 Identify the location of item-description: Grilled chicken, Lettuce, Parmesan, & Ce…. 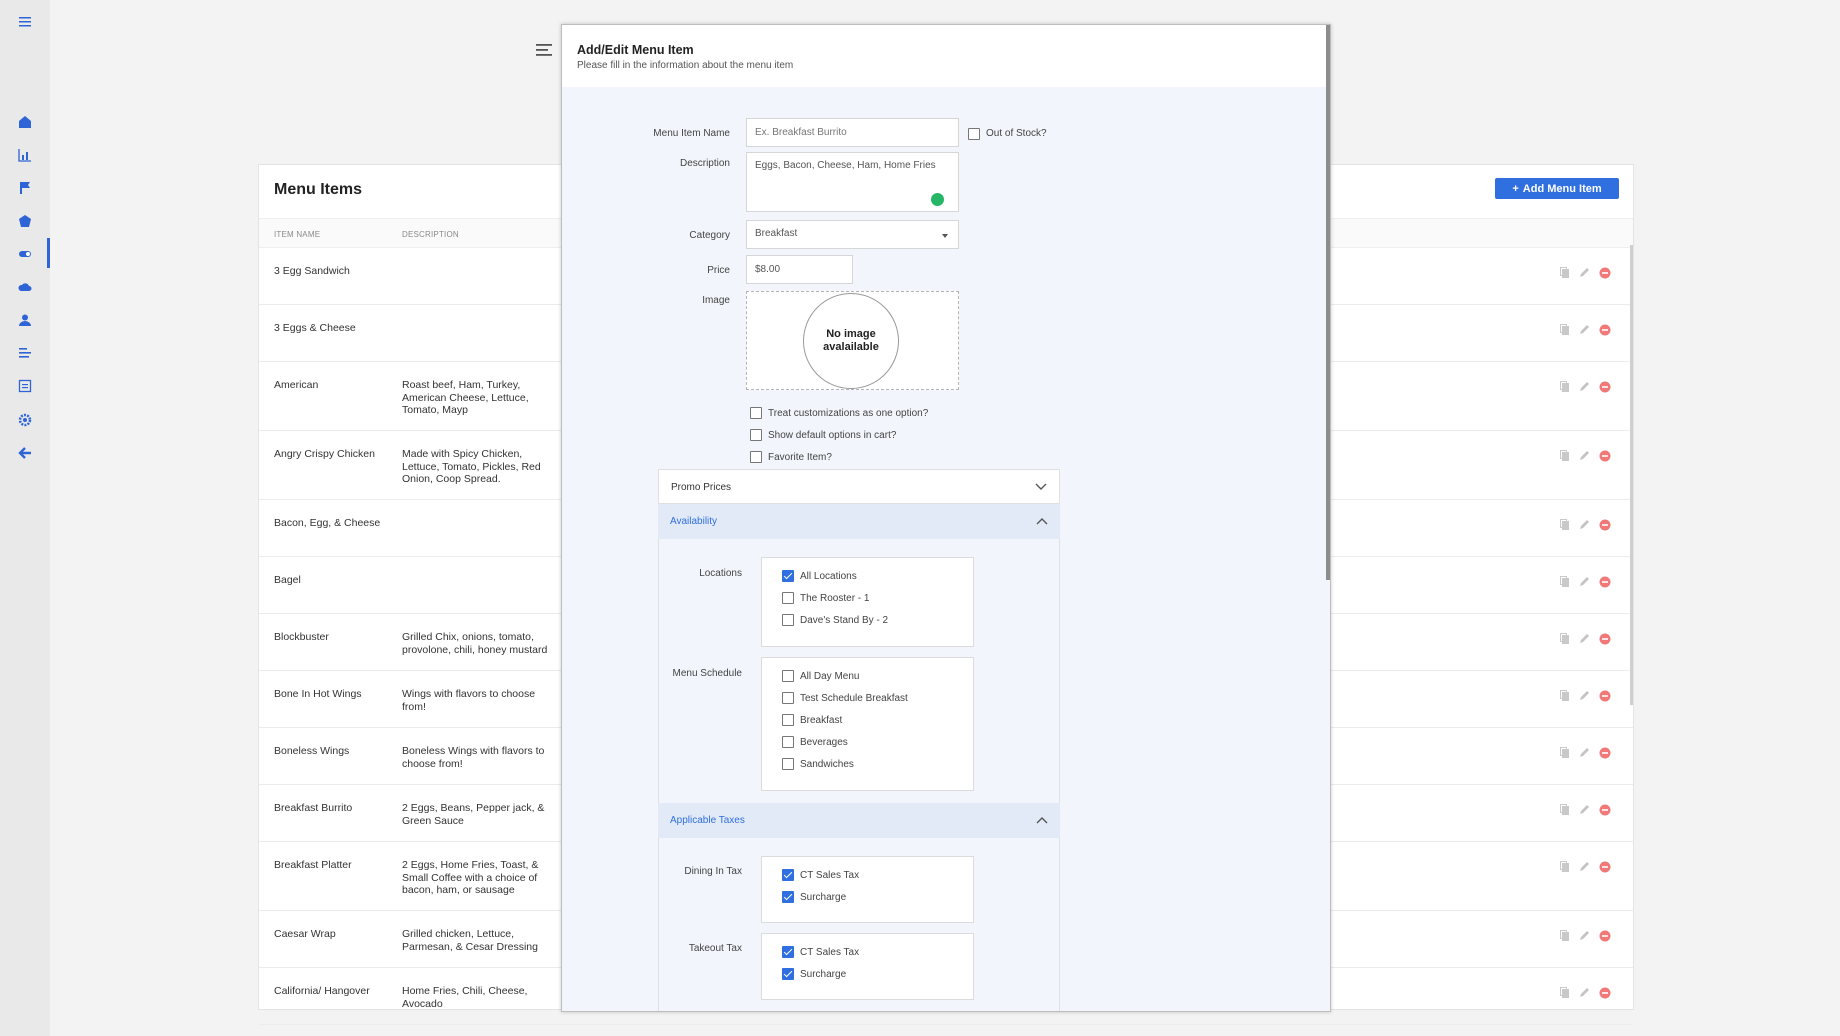
(470, 940).